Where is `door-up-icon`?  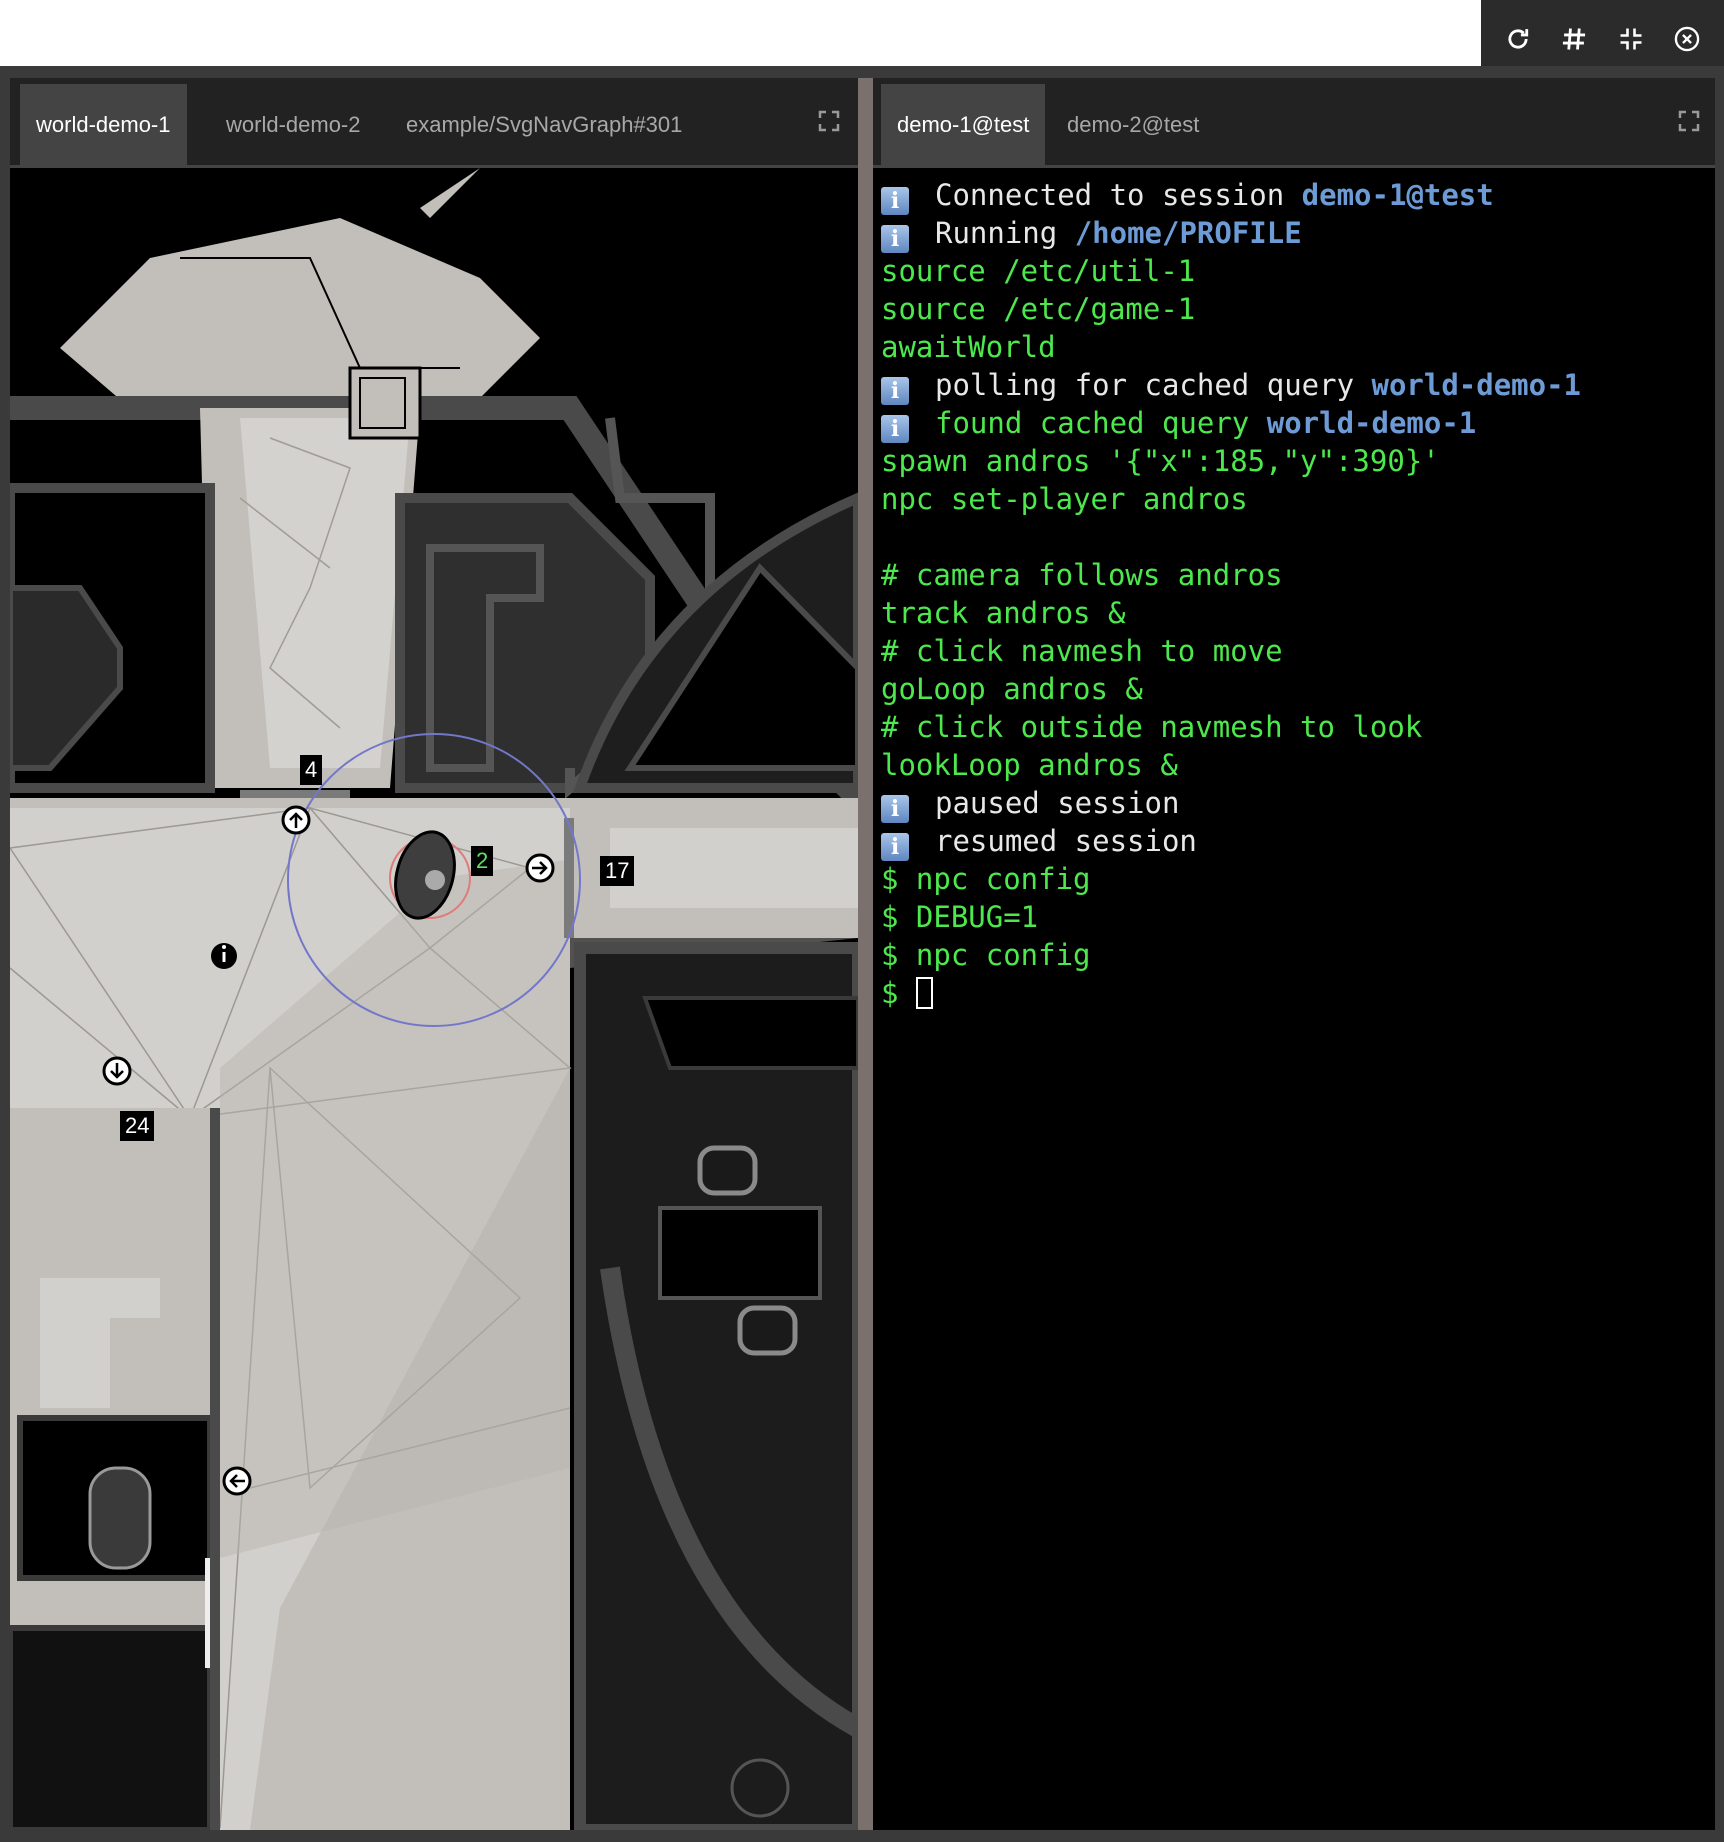
door-up-icon is located at coordinates (296, 820).